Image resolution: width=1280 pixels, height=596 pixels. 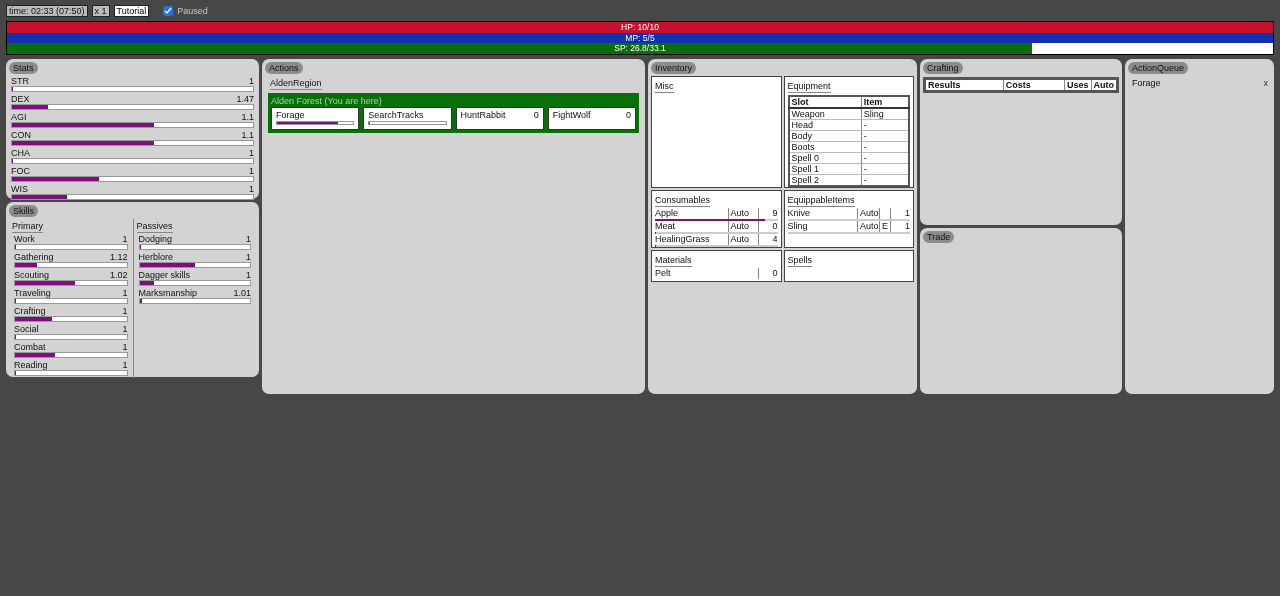 I want to click on stat-name: Combat, so click(x=30, y=346).